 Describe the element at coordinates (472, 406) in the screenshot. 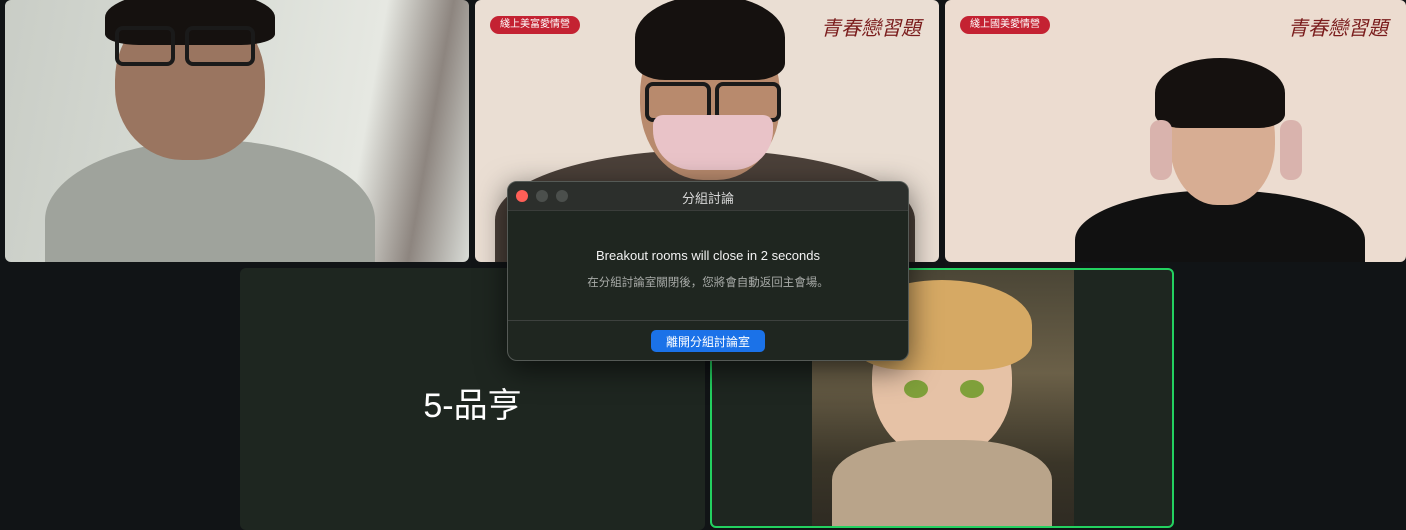

I see `participant-name: 5-品亨` at that location.